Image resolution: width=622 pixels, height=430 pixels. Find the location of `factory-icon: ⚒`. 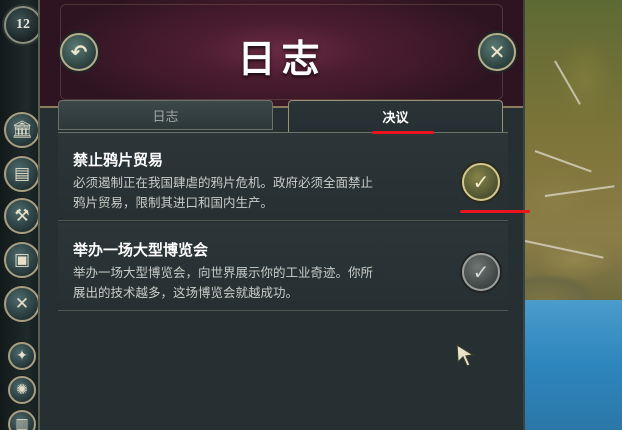

factory-icon: ⚒ is located at coordinates (22, 216).